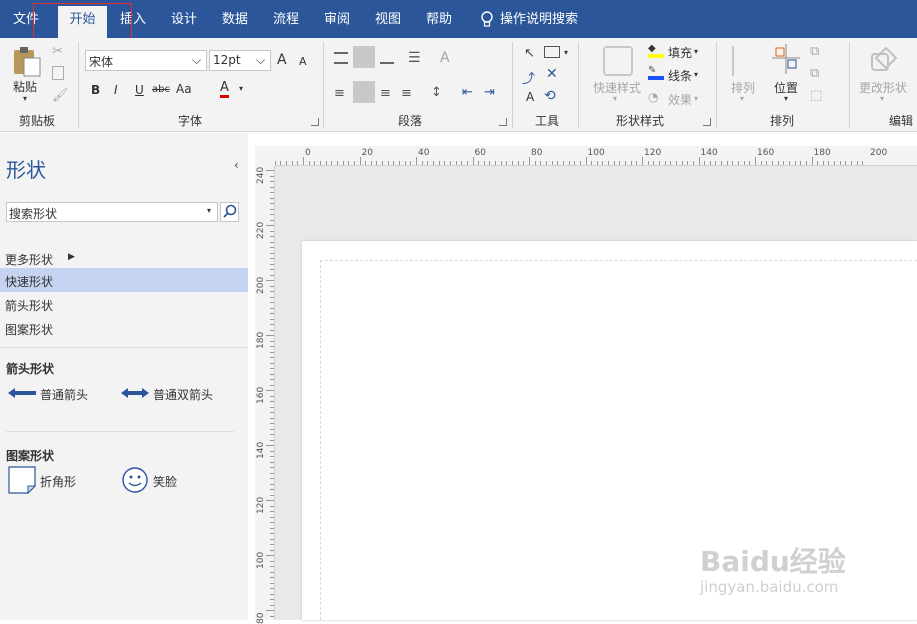  I want to click on effects-button: 效果, so click(680, 99).